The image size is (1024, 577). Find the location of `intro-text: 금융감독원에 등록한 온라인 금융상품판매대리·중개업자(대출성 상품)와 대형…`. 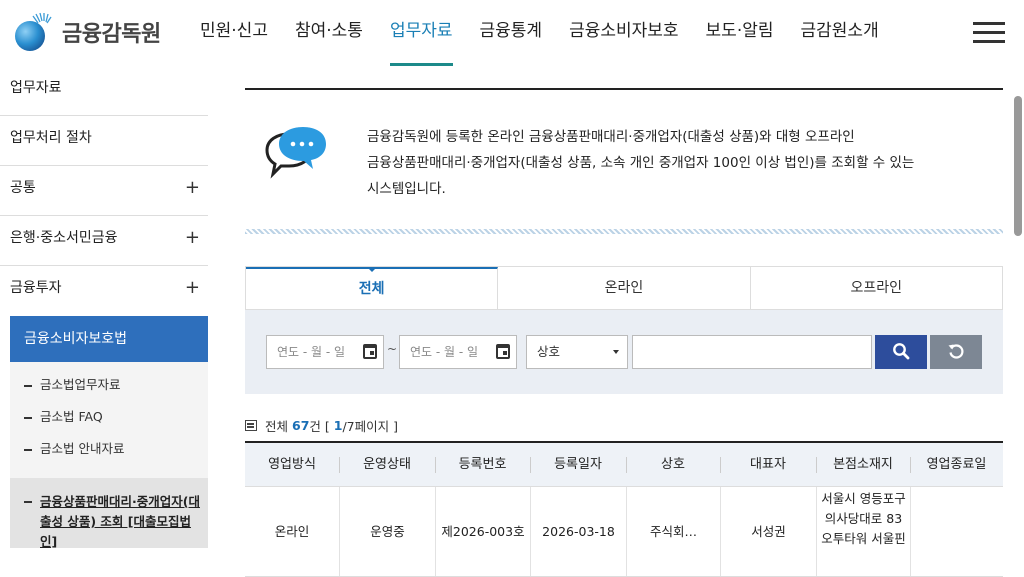

intro-text: 금융감독원에 등록한 온라인 금융상품판매대리·중개업자(대출성 상품)와 대형… is located at coordinates (677, 163).